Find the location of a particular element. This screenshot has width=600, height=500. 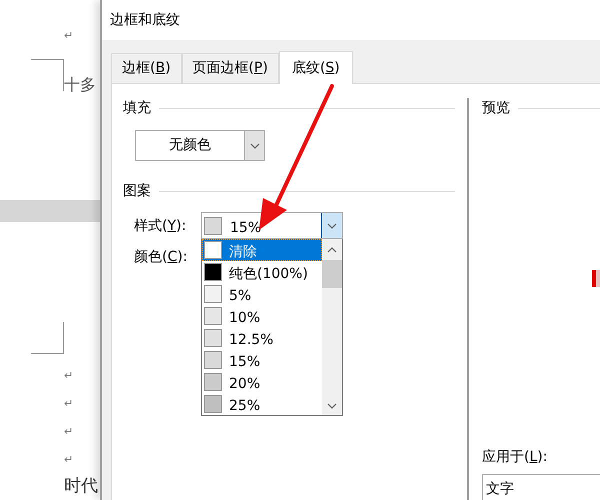

option-label: 20% is located at coordinates (244, 384).